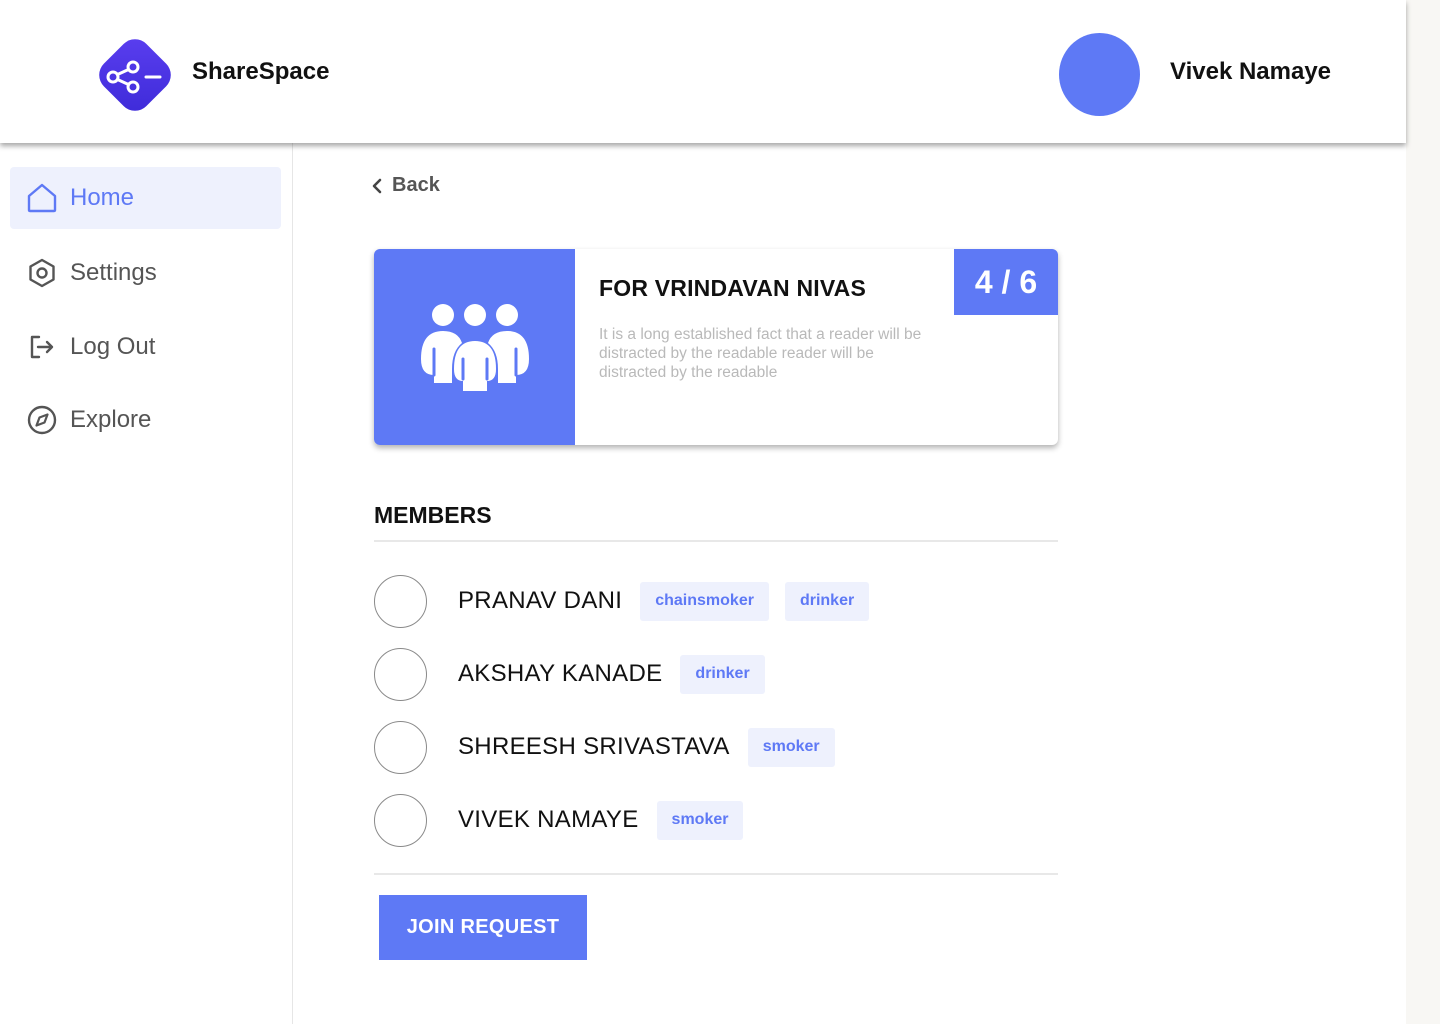  Describe the element at coordinates (113, 272) in the screenshot. I see `sidebar-item-label: Settings` at that location.